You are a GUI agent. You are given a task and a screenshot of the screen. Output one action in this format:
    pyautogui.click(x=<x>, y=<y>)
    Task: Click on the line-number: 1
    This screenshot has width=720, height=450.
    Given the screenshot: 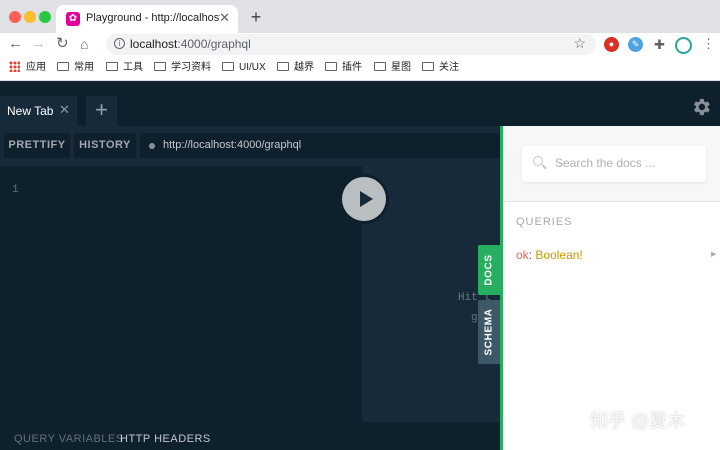 What is the action you would take?
    pyautogui.click(x=15, y=190)
    